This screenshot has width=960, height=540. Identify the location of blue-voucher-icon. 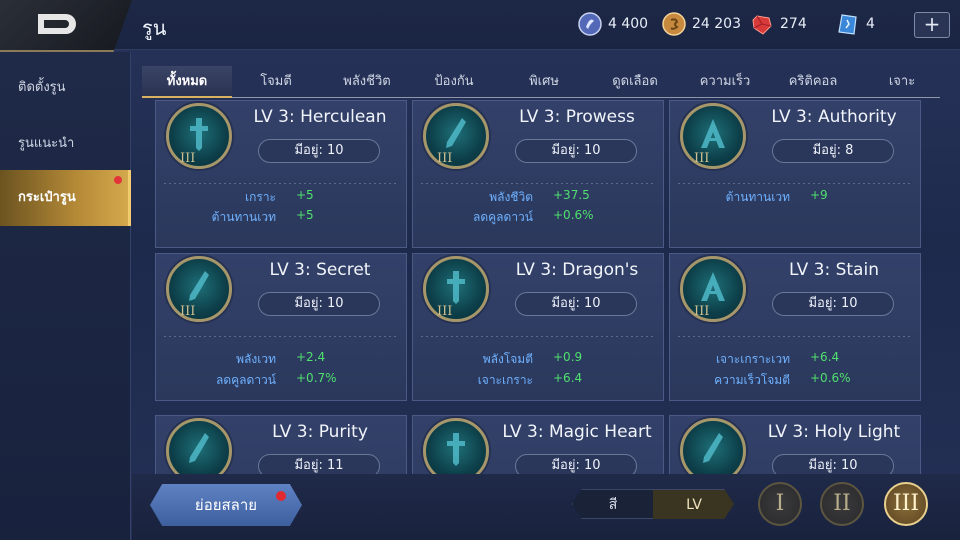
(590, 24).